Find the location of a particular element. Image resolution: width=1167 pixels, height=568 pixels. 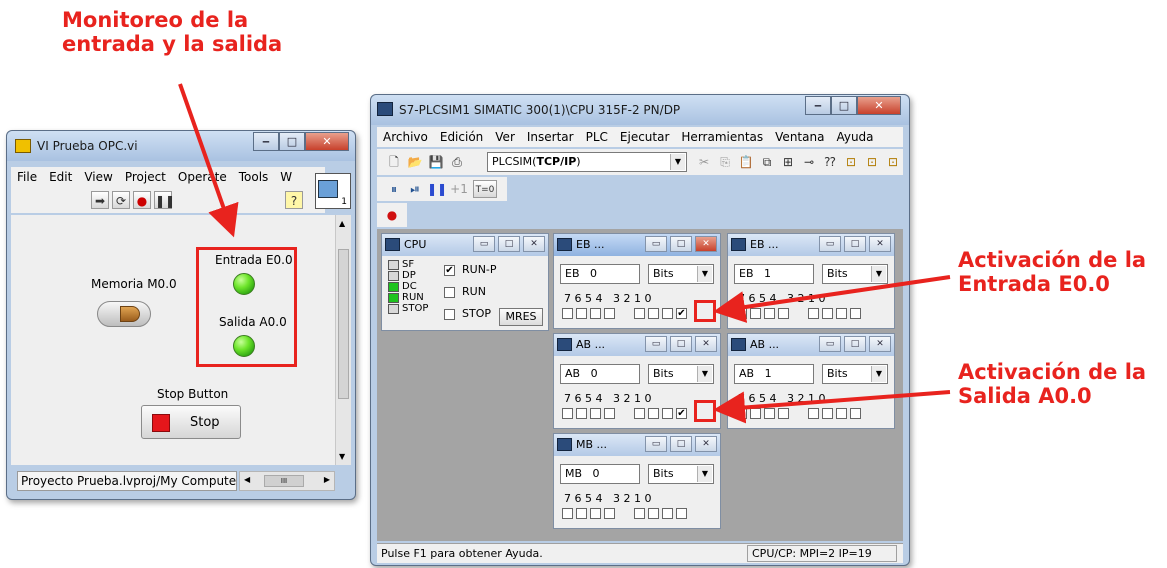

arrow-to-io-monitor is located at coordinates (208, 160).